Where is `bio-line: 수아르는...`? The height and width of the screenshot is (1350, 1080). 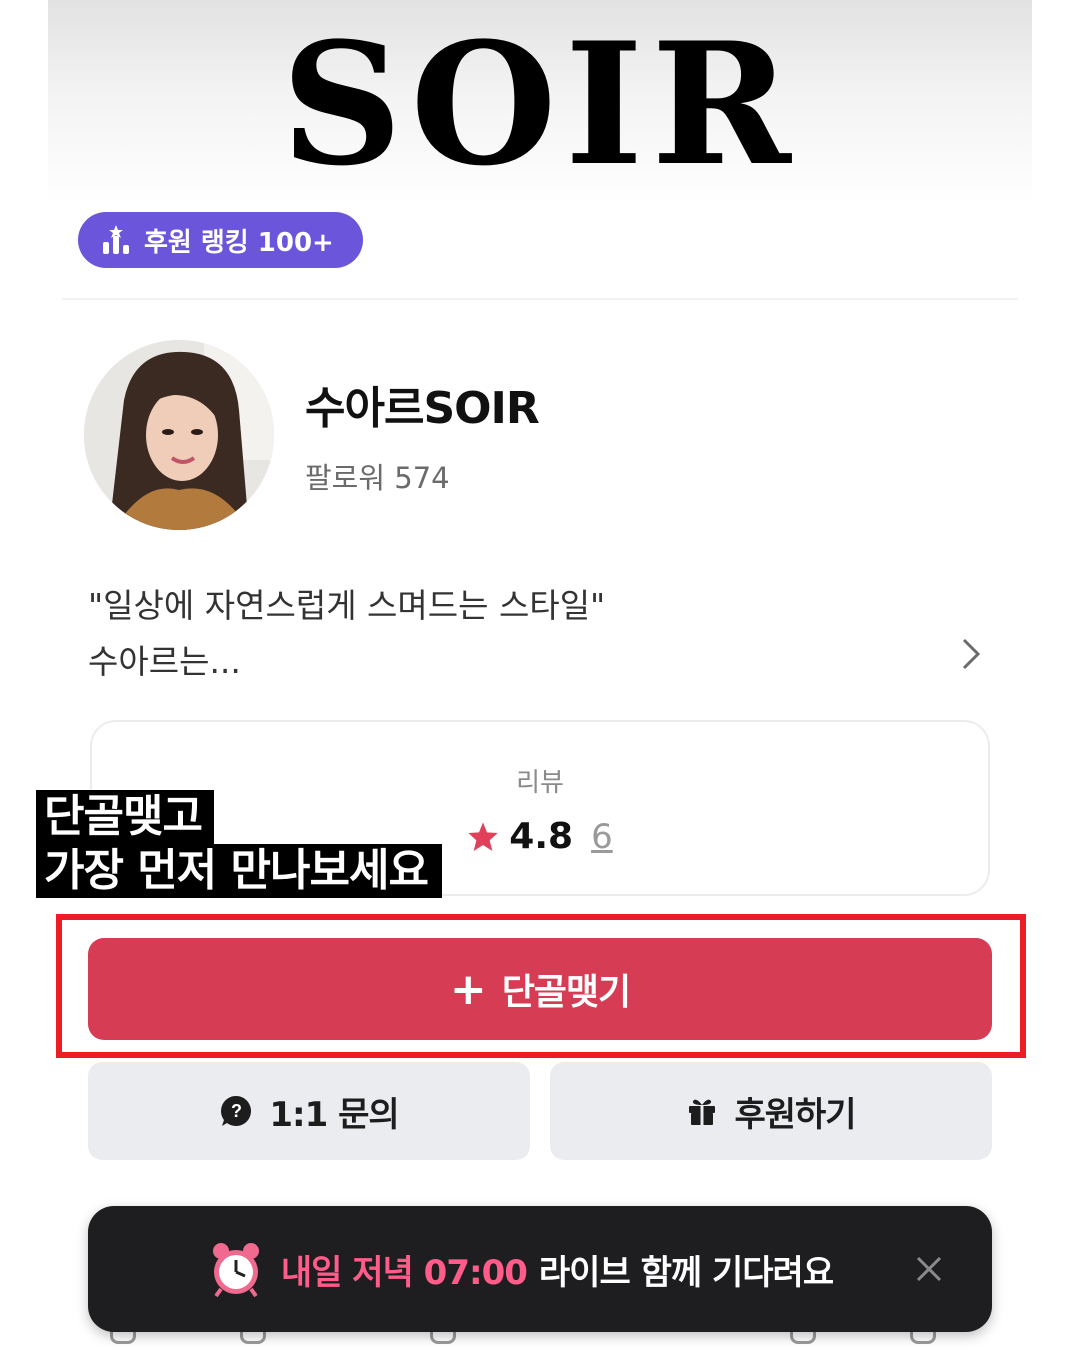 bio-line: 수아르는... is located at coordinates (164, 661).